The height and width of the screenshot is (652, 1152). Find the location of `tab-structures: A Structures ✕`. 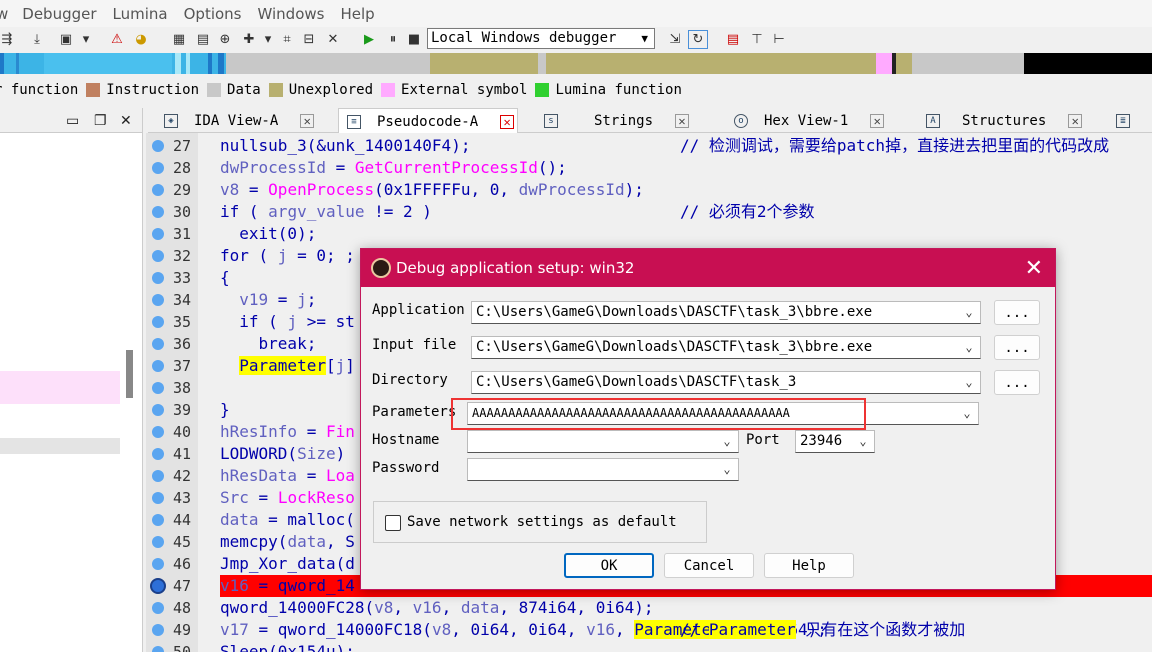

tab-structures: A Structures ✕ is located at coordinates (1000, 120).